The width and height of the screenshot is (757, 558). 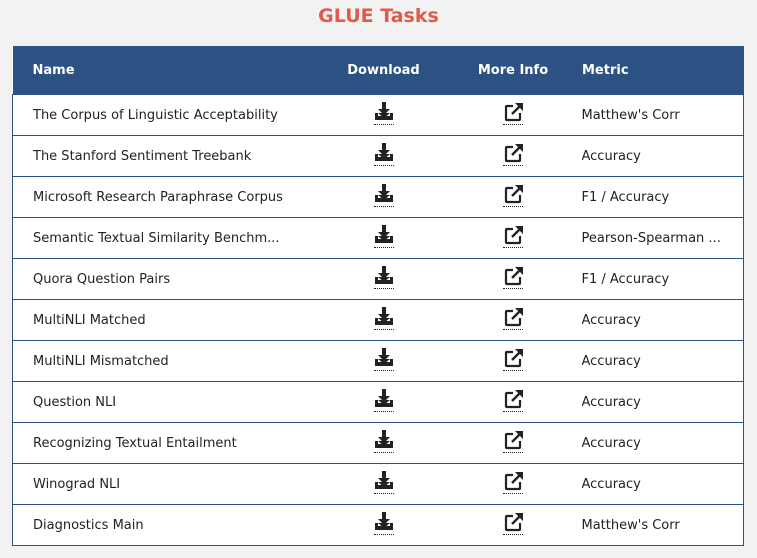 What do you see at coordinates (165, 484) in the screenshot?
I see `task-name-cell: Winograd NLI` at bounding box center [165, 484].